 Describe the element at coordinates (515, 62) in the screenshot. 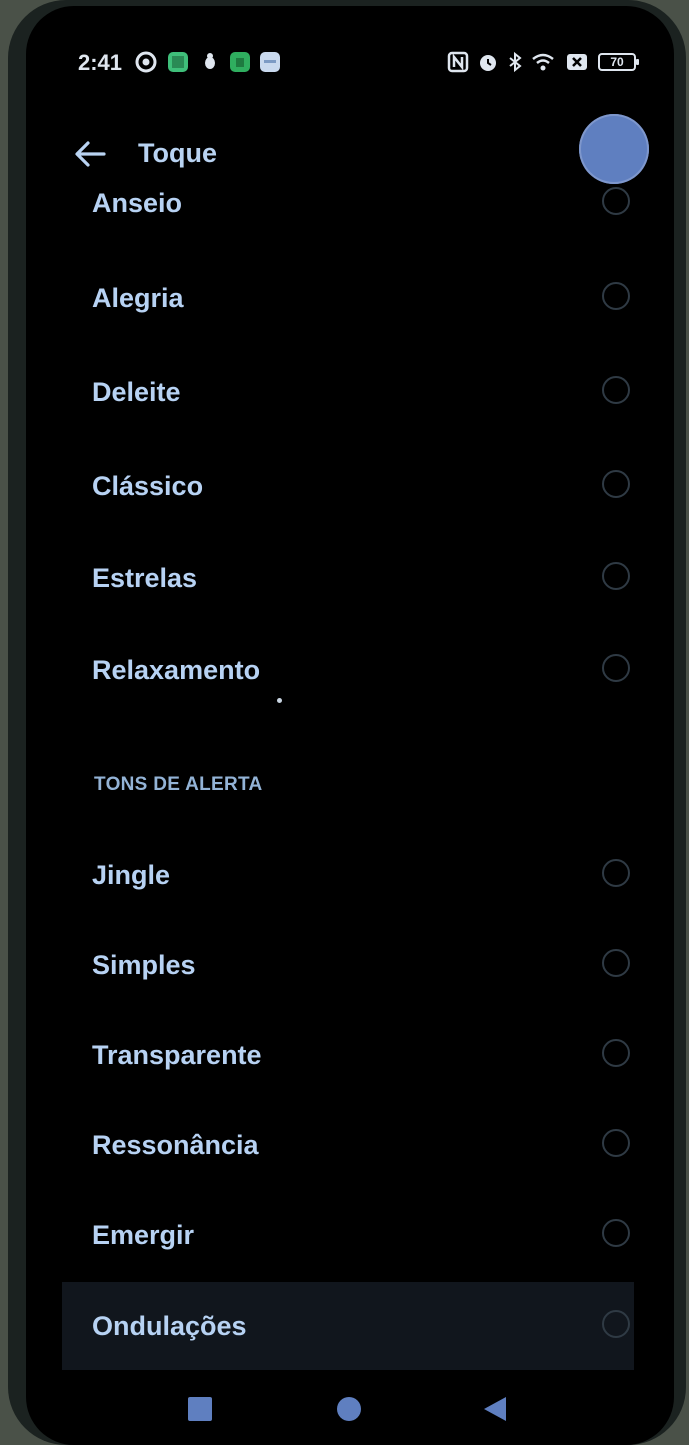

I see `bluetooth-icon` at that location.